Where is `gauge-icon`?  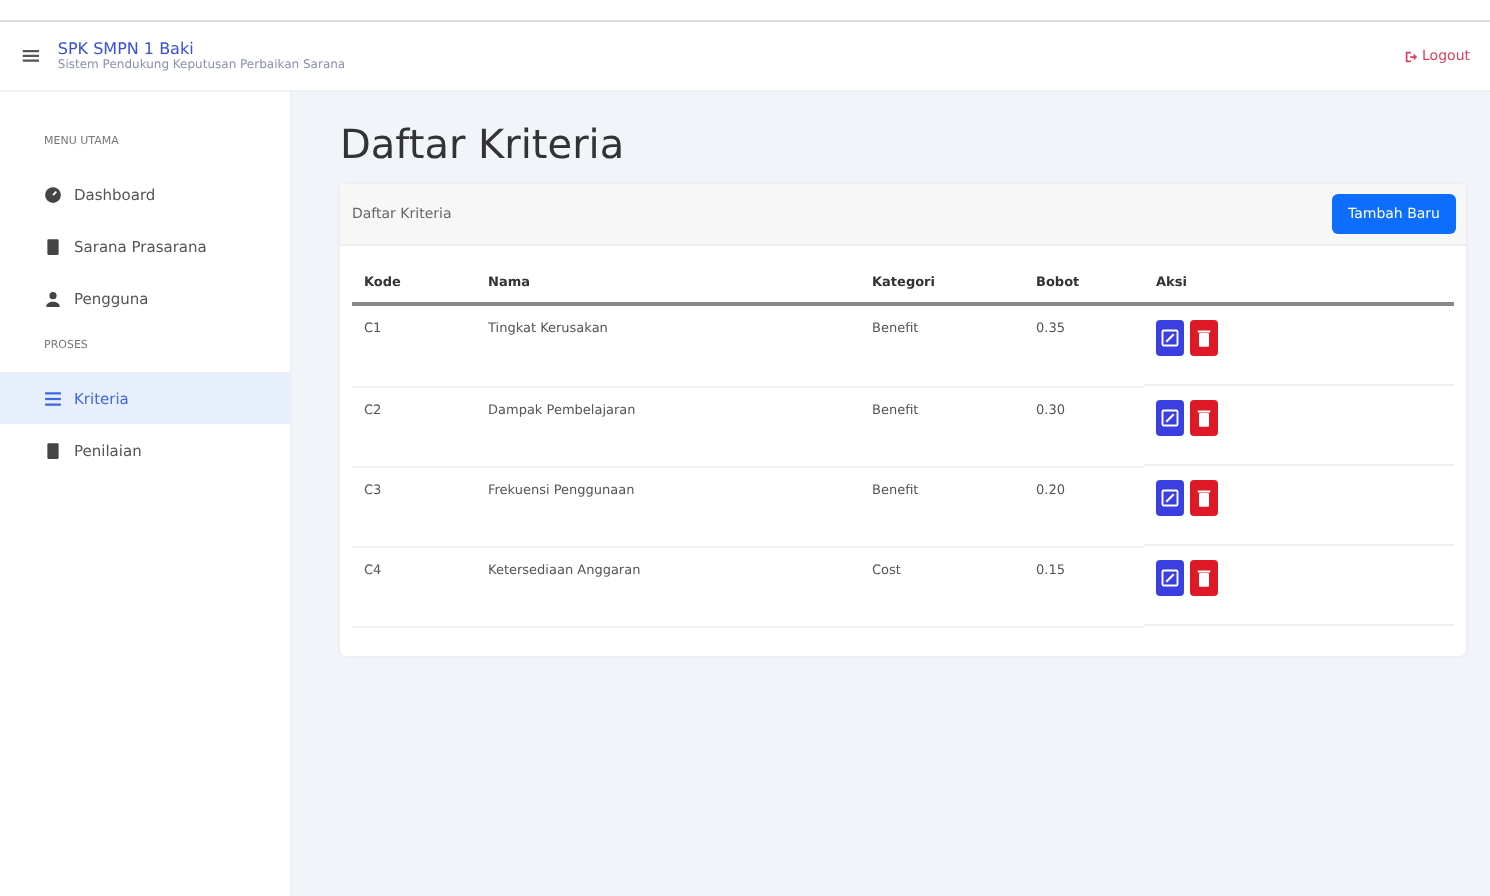
gauge-icon is located at coordinates (53, 194).